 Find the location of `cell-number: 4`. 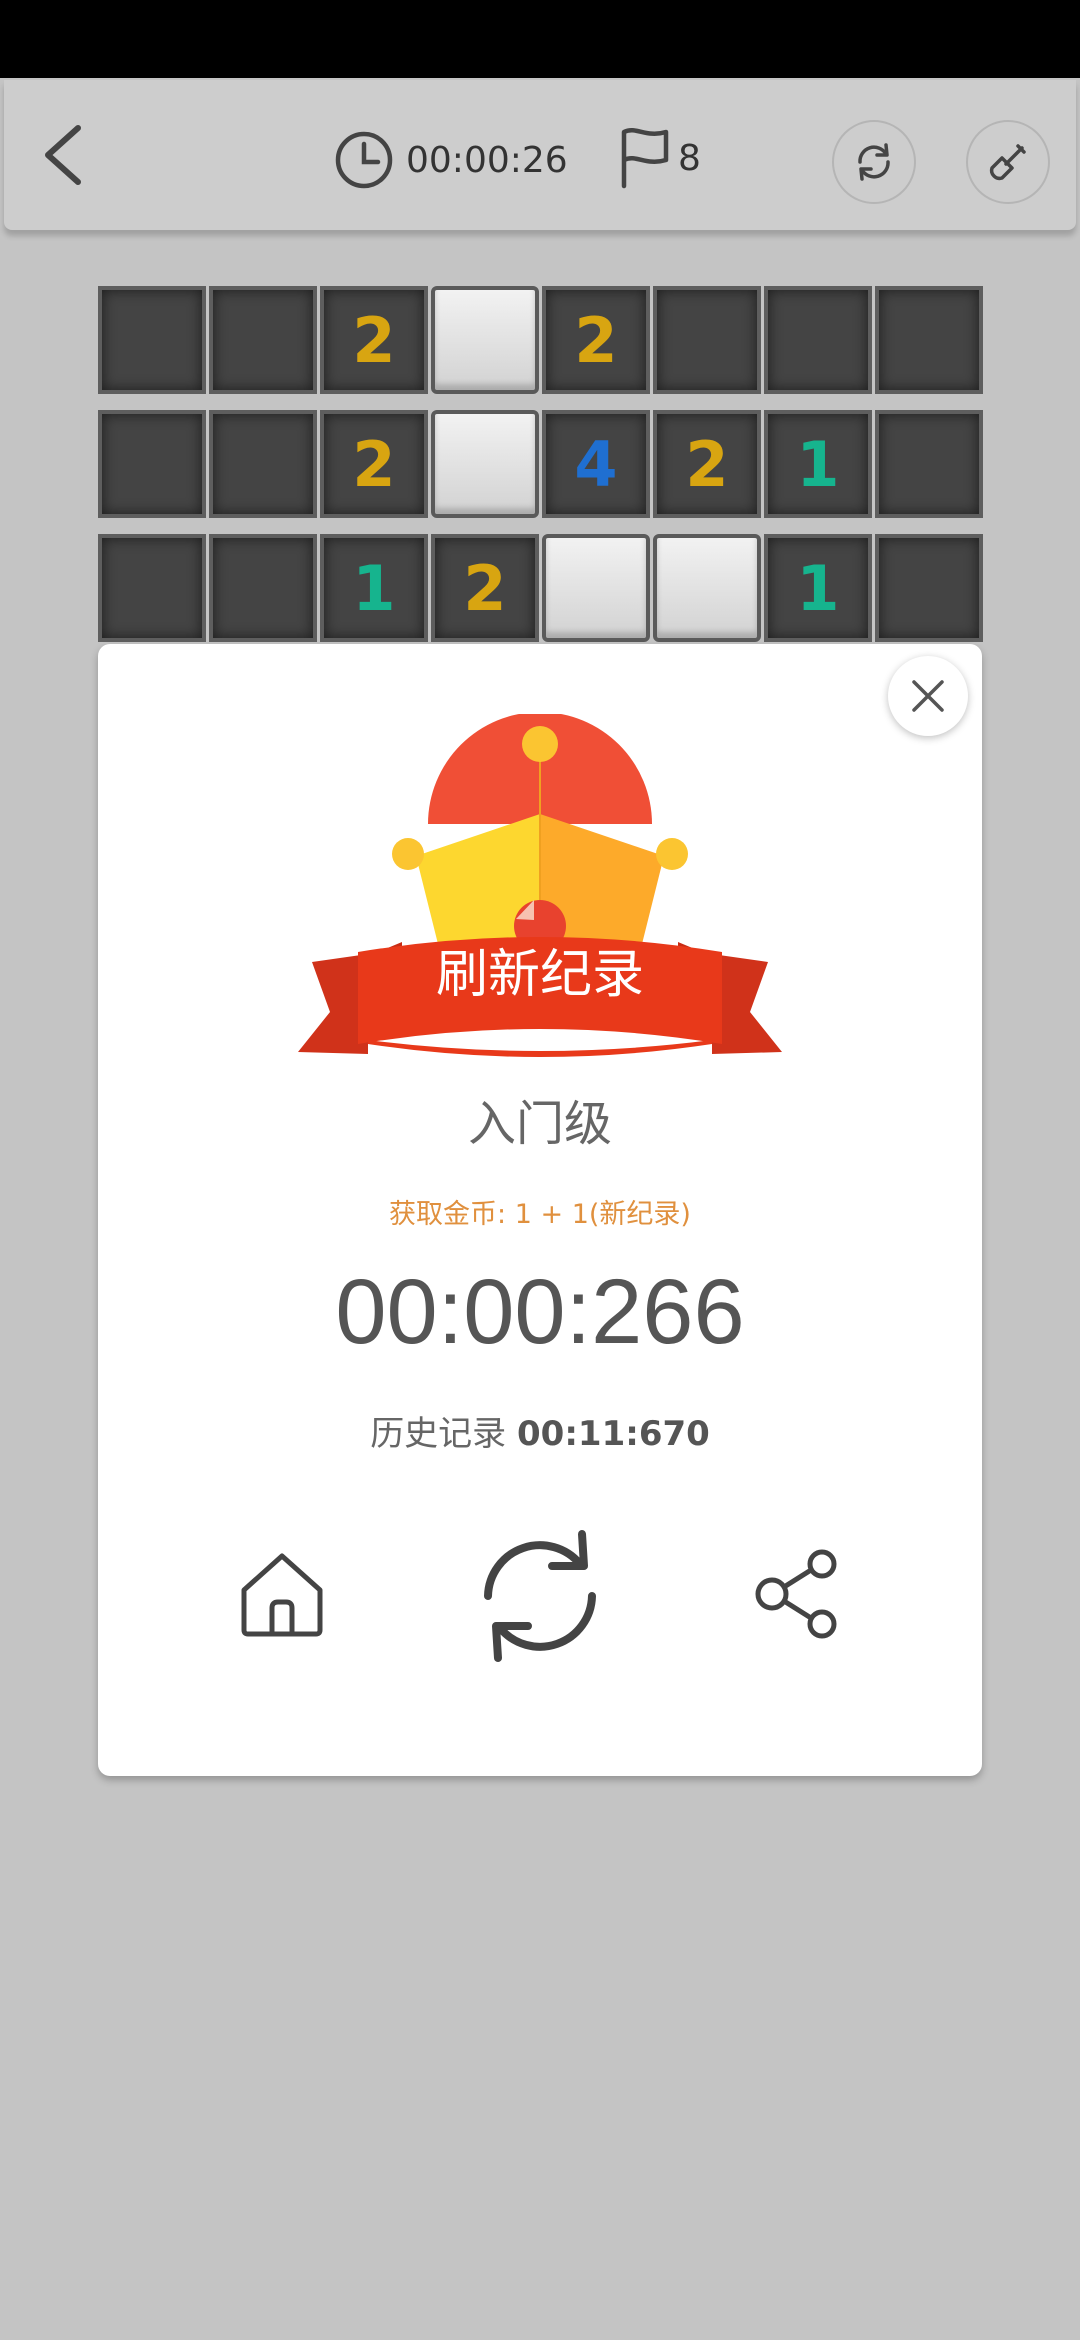

cell-number: 4 is located at coordinates (596, 464).